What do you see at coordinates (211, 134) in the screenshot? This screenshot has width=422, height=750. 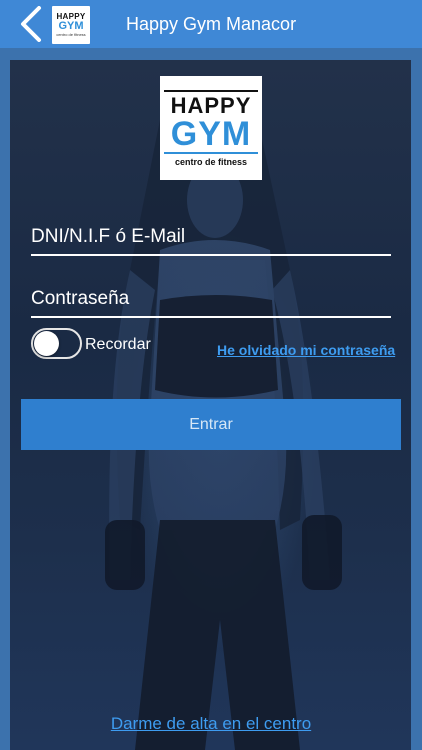 I see `logo-gym-text: GYM` at bounding box center [211, 134].